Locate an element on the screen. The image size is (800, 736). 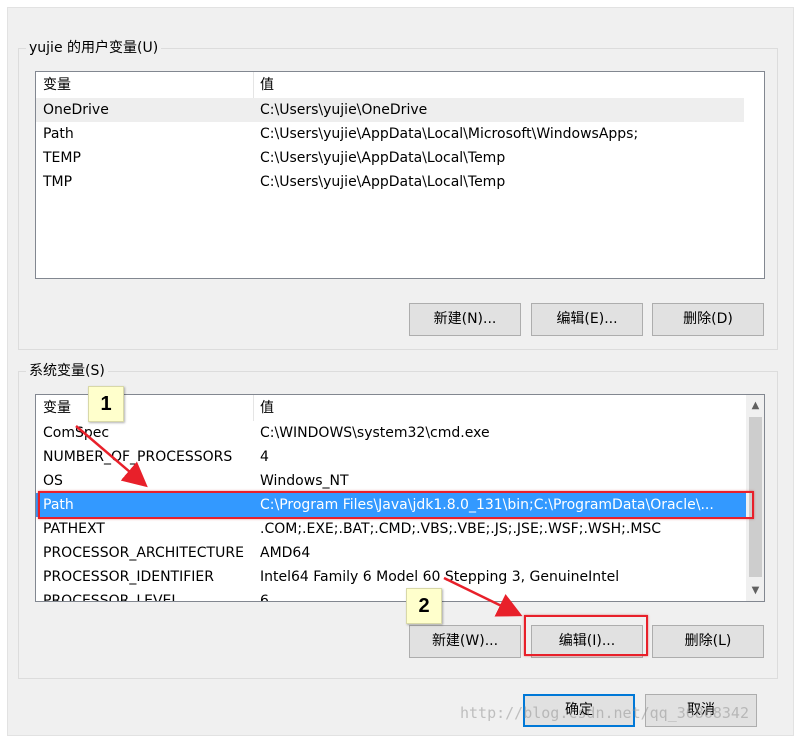
list-item: TMP C:\Users\yujie\AppData\Local\Temp is located at coordinates (400, 182).